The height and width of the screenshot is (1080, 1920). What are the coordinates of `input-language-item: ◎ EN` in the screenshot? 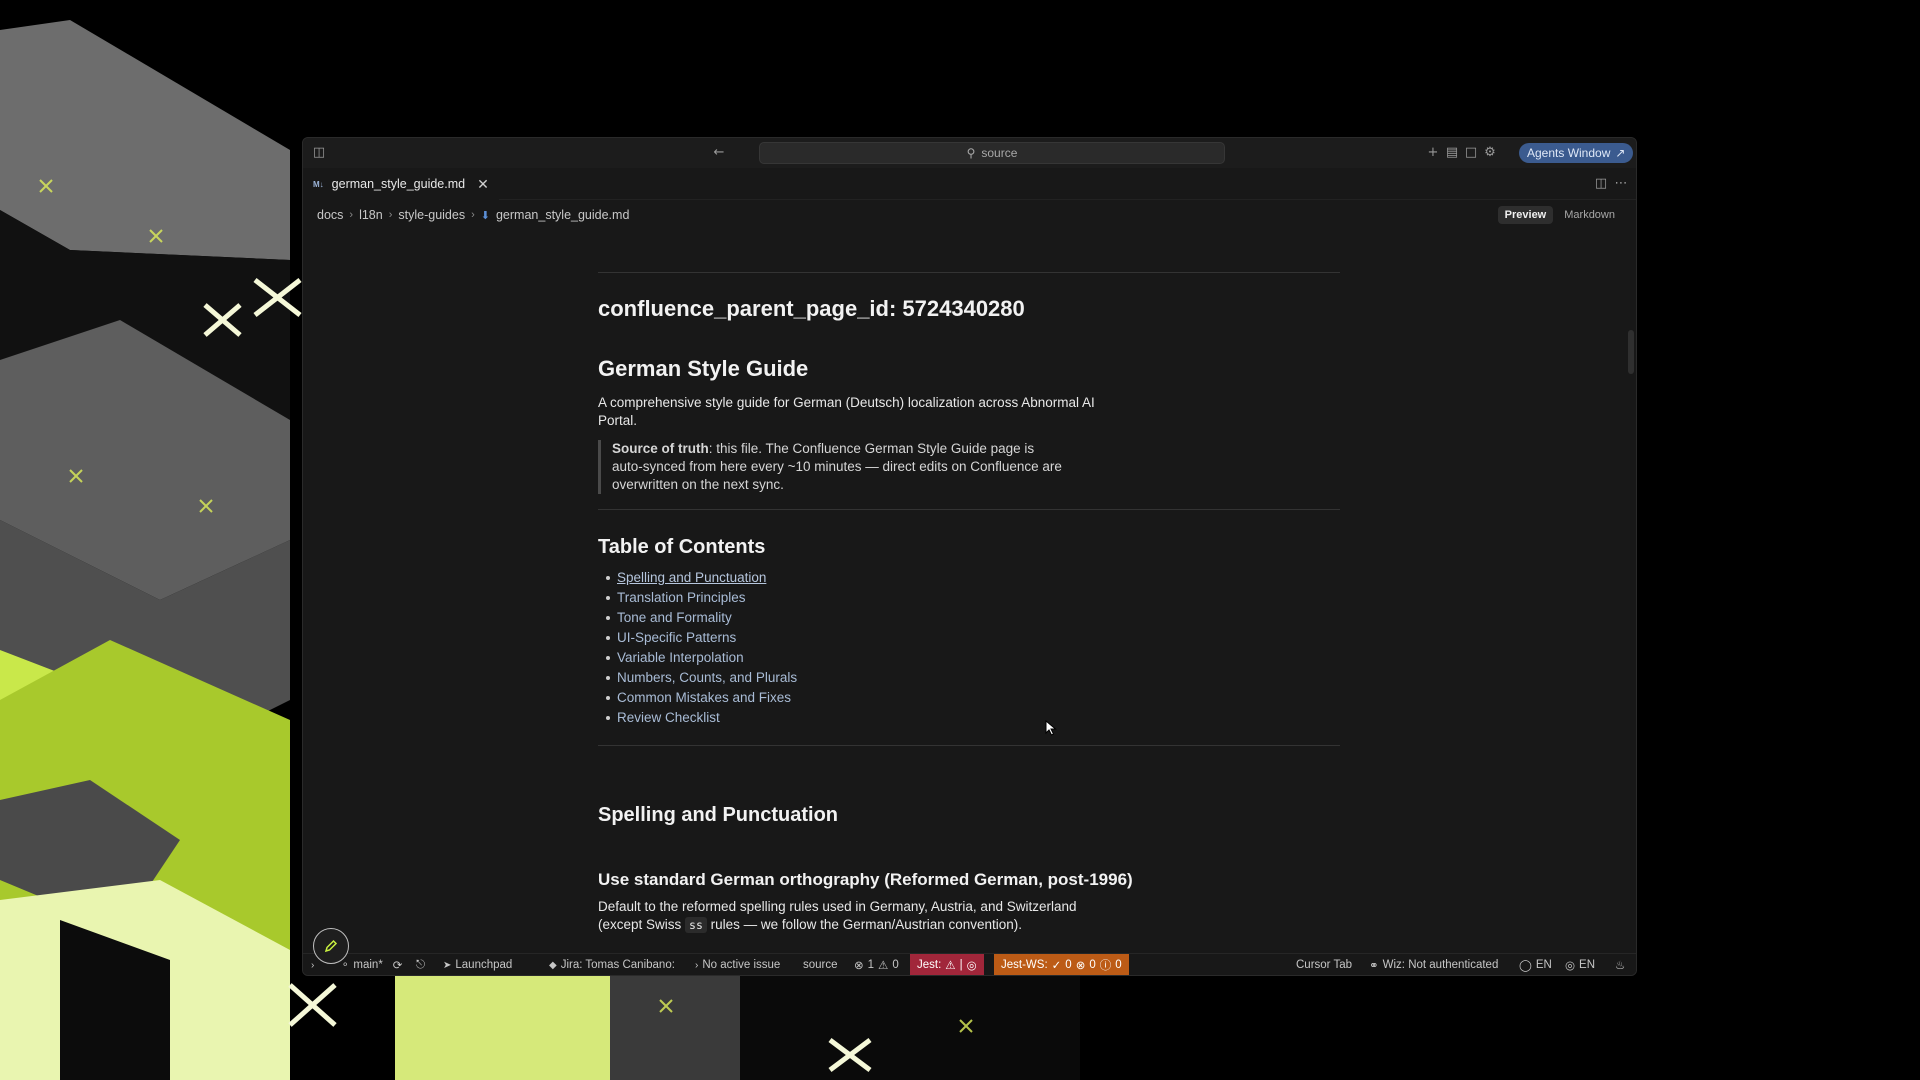 It's located at (1580, 964).